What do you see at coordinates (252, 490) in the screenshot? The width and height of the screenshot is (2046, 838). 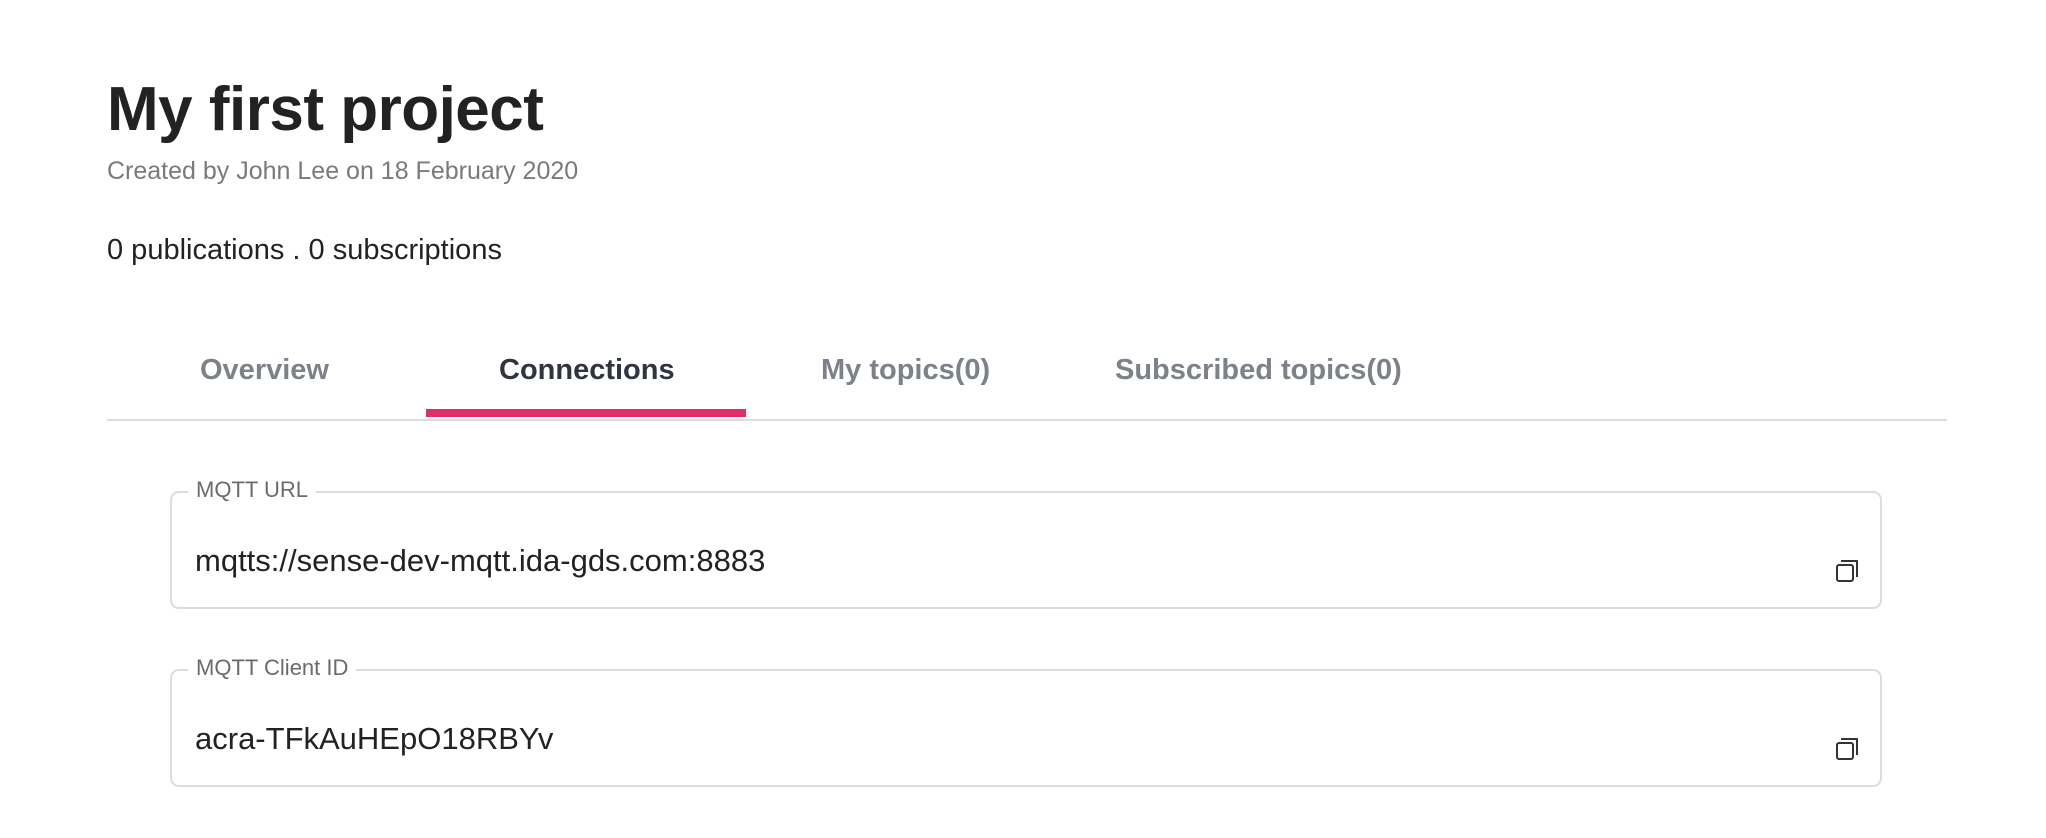 I see `mqtt-url-label: MQTT URL` at bounding box center [252, 490].